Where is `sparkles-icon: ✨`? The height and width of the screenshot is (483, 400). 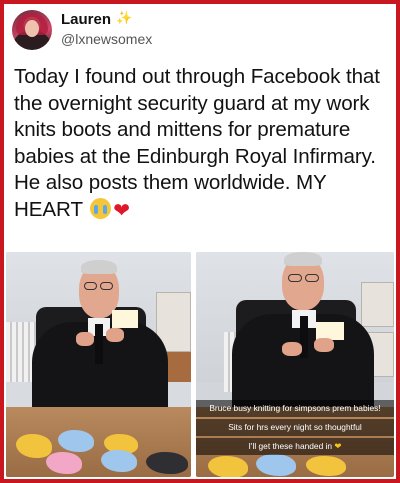 sparkles-icon: ✨ is located at coordinates (124, 17).